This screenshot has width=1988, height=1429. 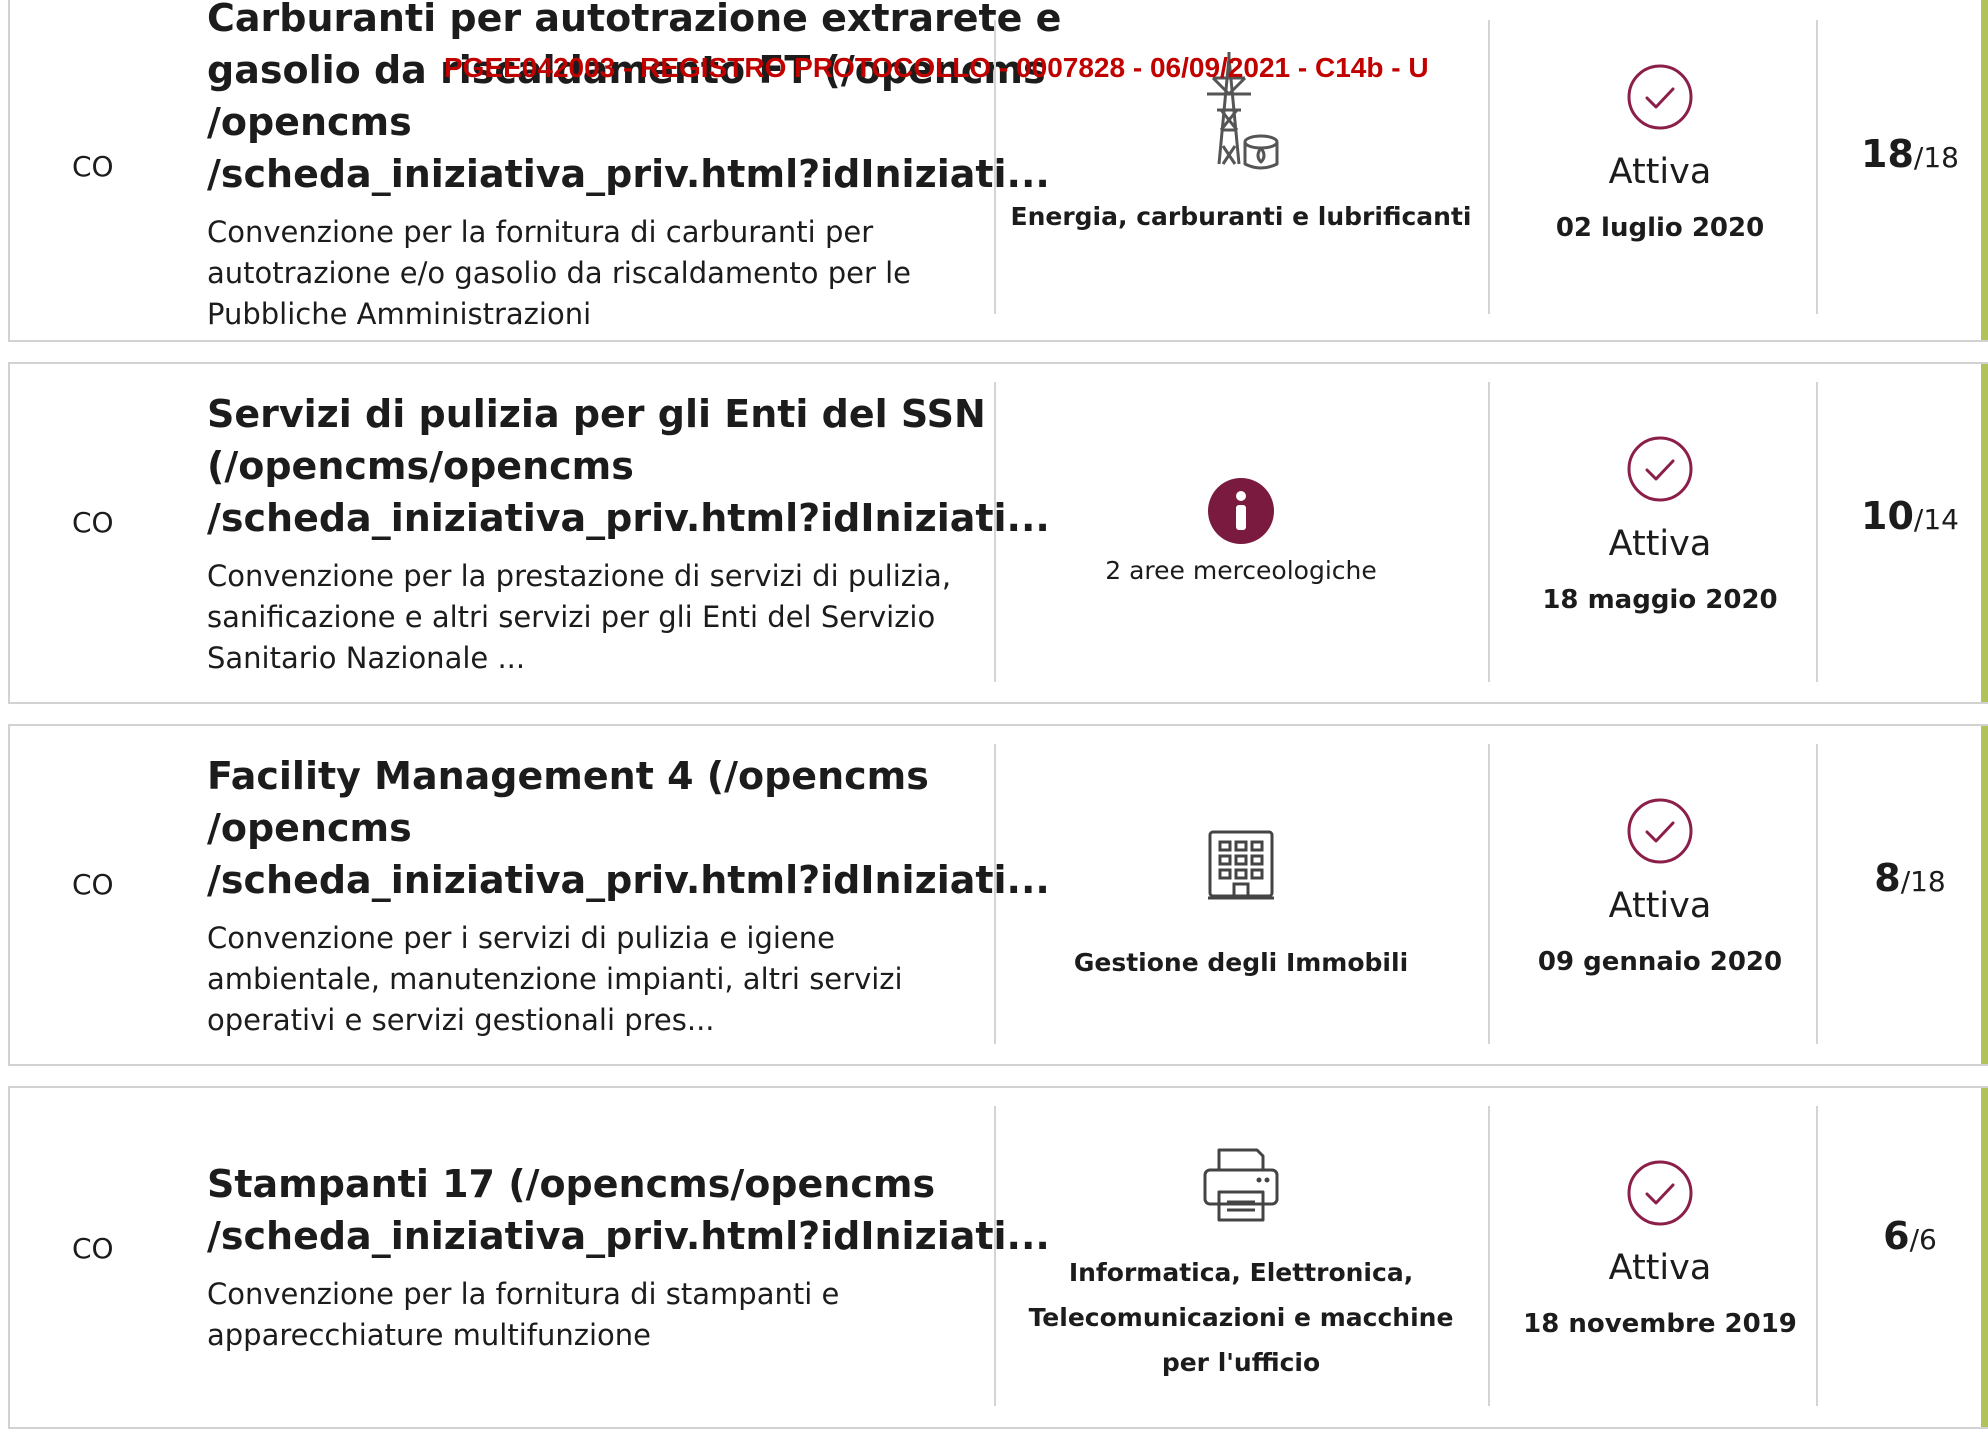 I want to click on quota-count: 6/6, so click(x=1909, y=1236).